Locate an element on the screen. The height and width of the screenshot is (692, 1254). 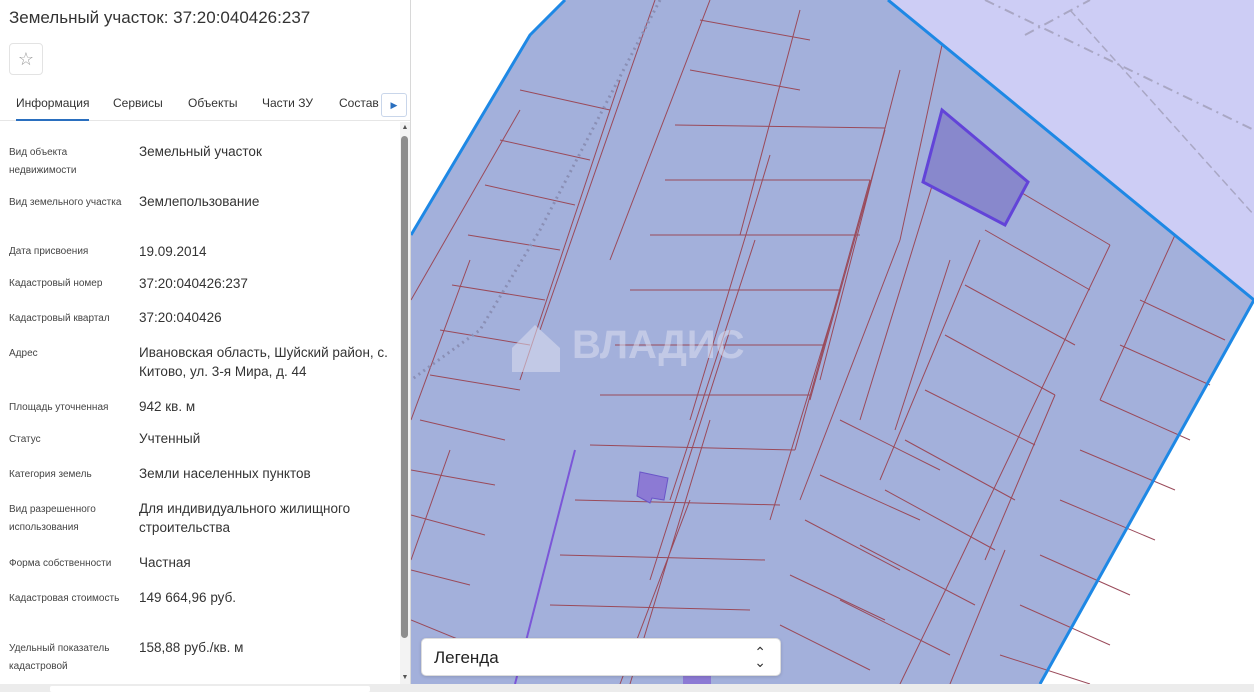
property-value: Частная is located at coordinates (165, 562).